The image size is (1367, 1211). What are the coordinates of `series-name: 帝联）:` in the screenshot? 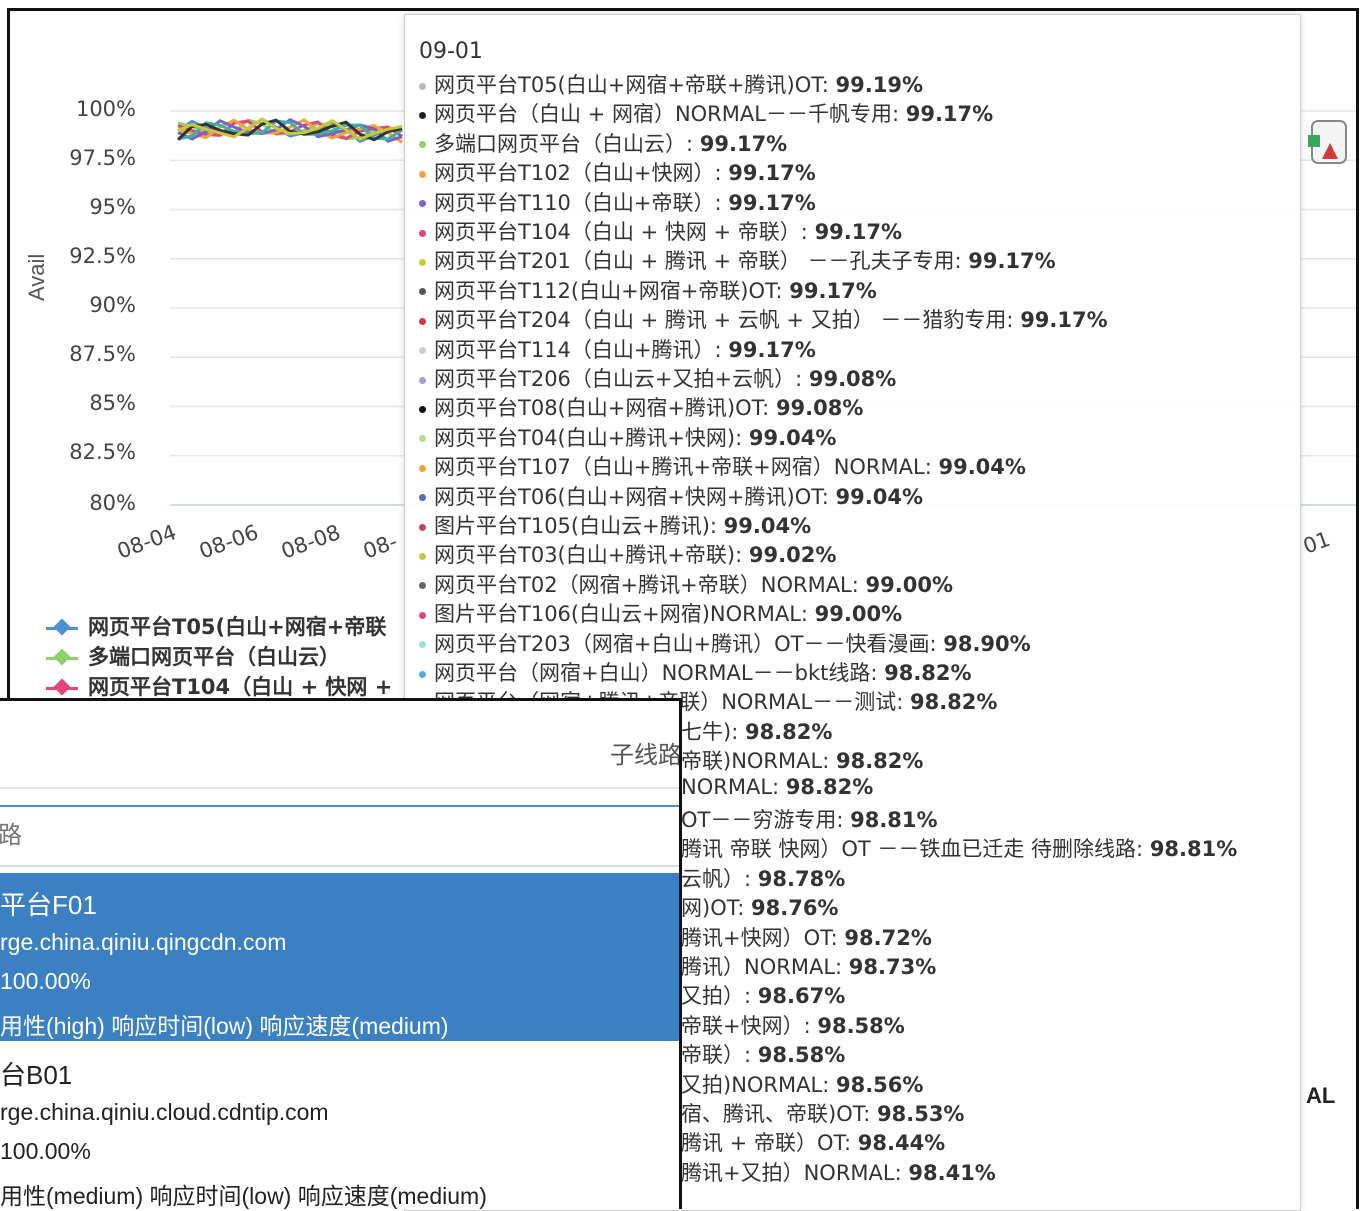 It's located at (719, 1055).